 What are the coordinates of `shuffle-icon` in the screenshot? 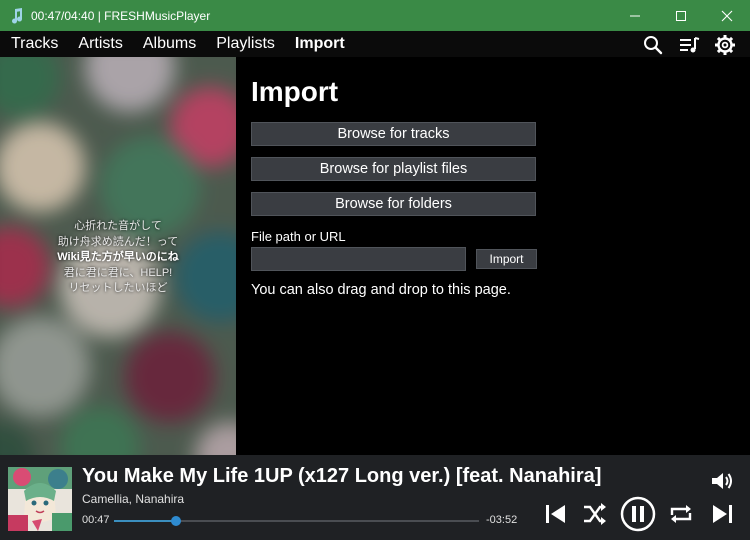 It's located at (595, 514).